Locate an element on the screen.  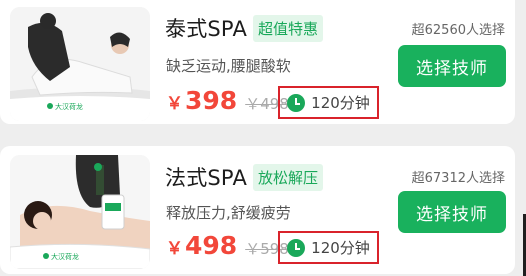
price-value: 498 is located at coordinates (211, 245).